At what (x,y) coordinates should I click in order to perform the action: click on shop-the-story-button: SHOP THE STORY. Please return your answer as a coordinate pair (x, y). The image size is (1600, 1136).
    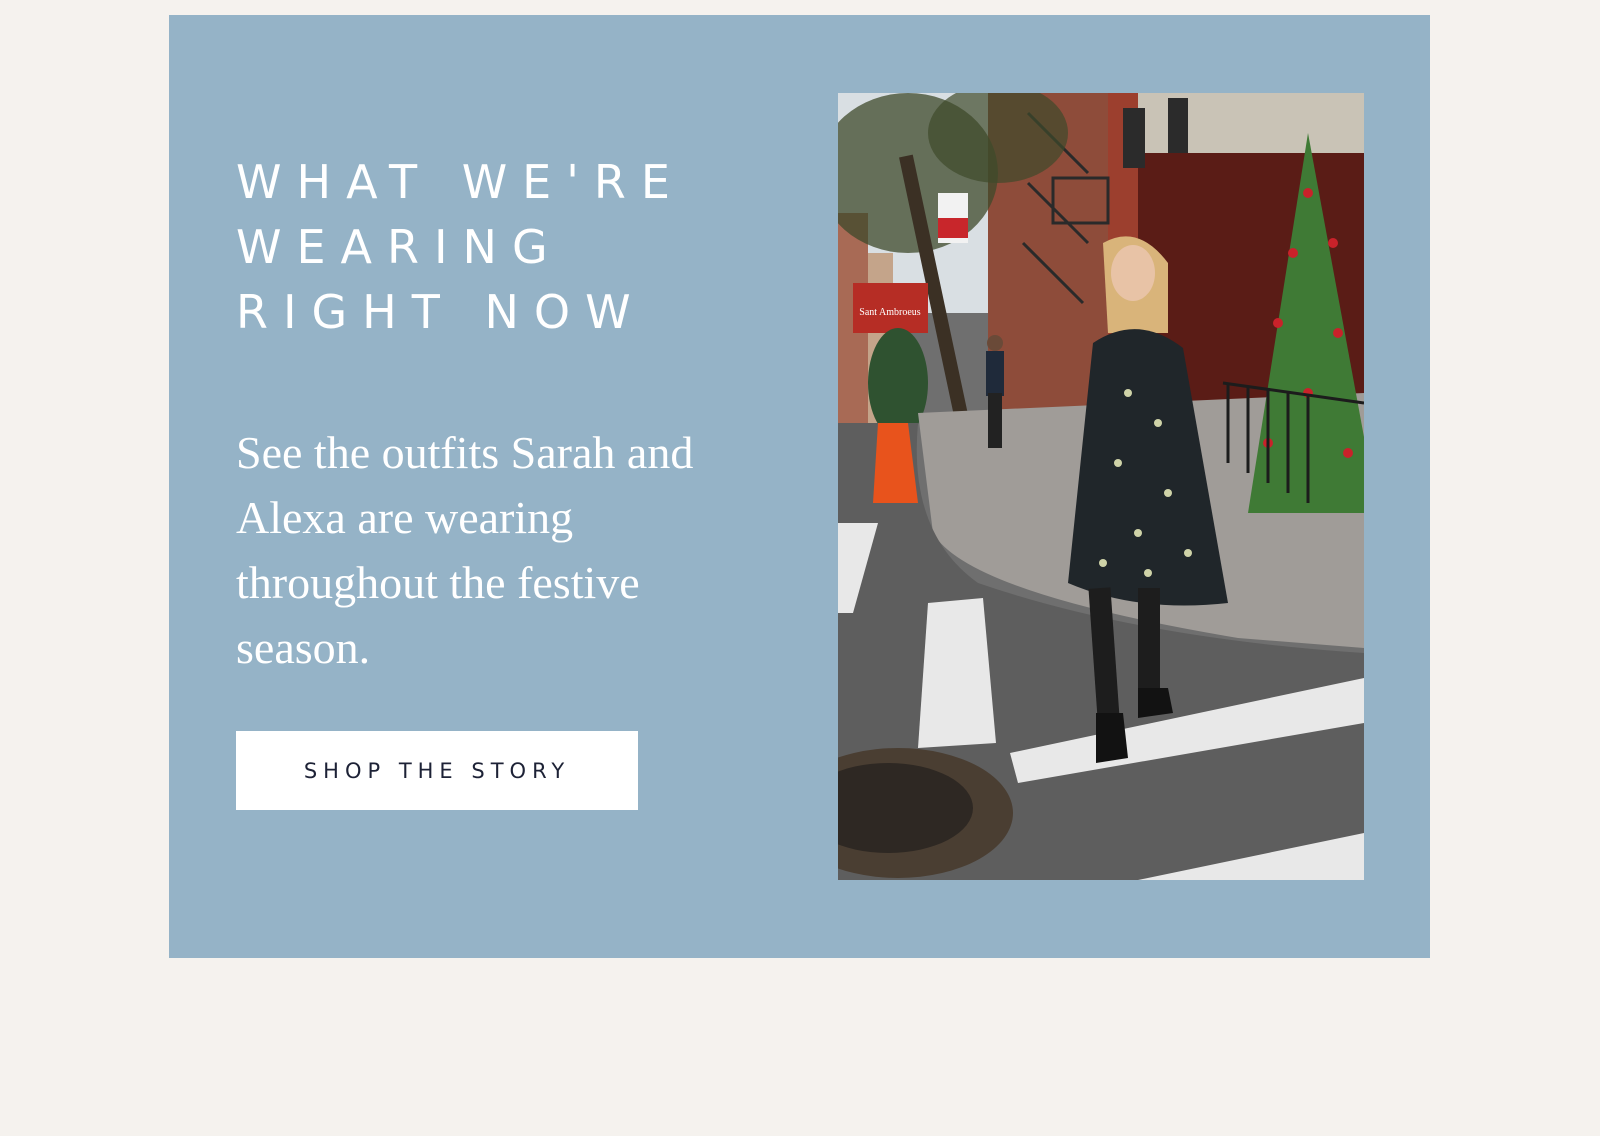
    Looking at the image, I should click on (437, 770).